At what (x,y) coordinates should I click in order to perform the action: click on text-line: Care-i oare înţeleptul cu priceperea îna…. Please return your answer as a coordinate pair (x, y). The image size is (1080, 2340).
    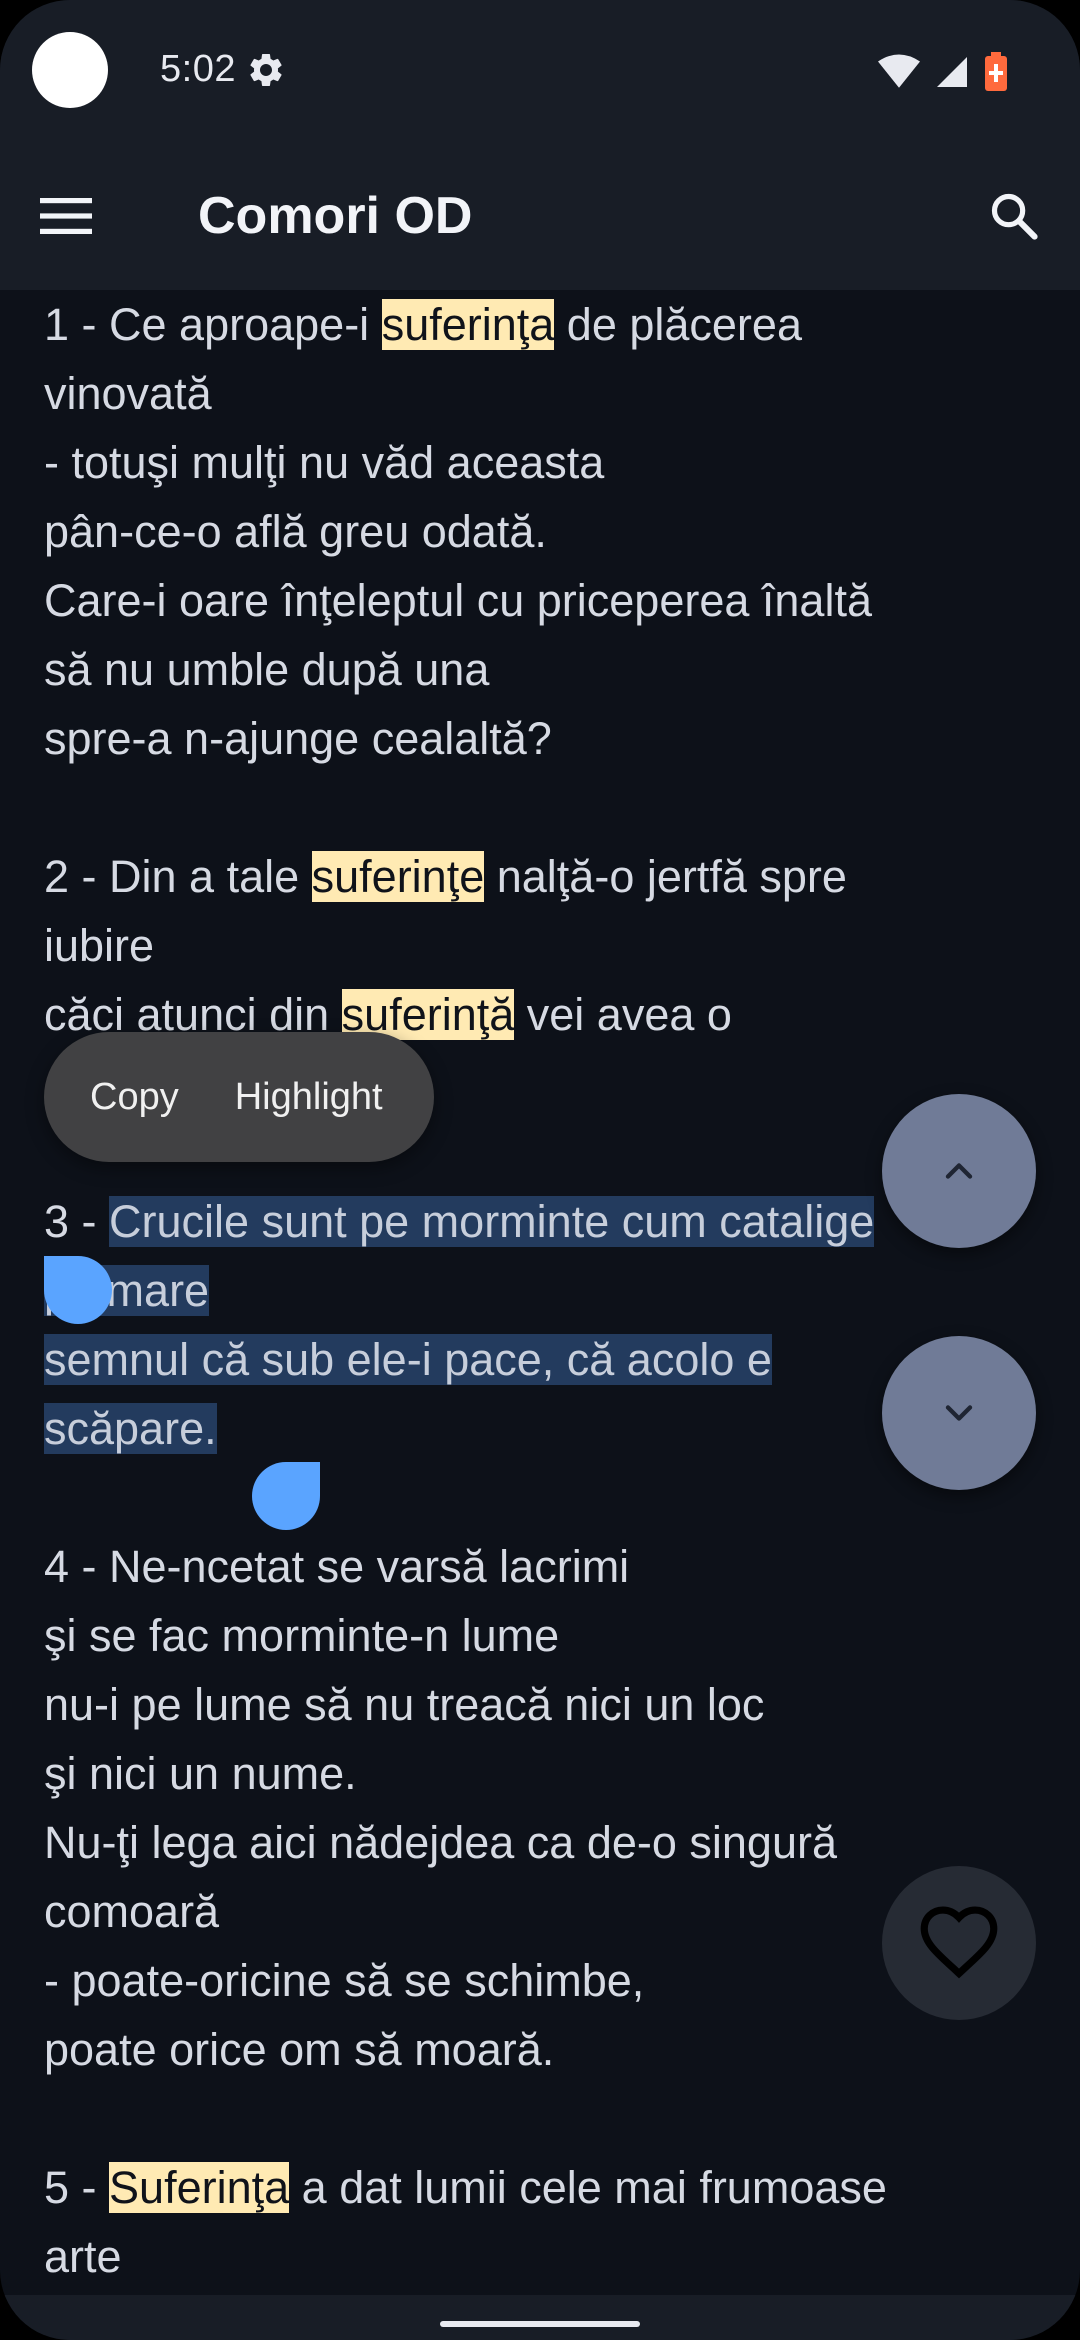
    Looking at the image, I should click on (458, 600).